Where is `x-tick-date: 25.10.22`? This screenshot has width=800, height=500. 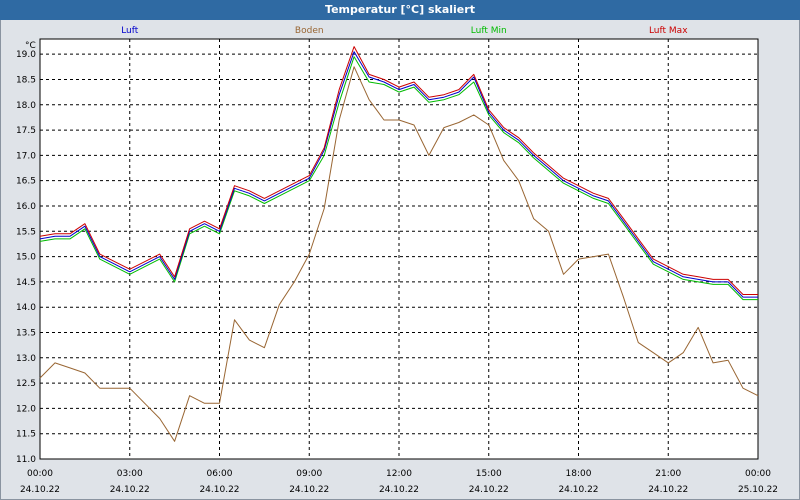 x-tick-date: 25.10.22 is located at coordinates (758, 490).